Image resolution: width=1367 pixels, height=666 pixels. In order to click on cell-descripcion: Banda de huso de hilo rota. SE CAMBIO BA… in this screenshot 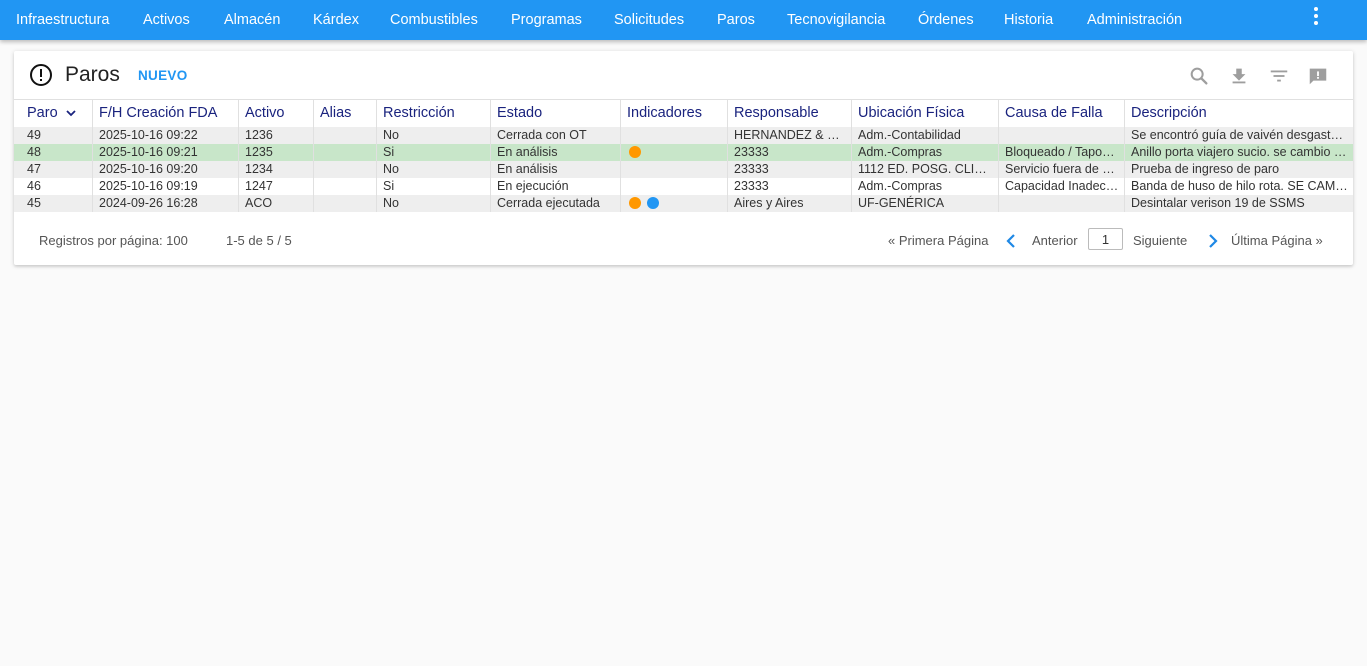, I will do `click(1242, 186)`.